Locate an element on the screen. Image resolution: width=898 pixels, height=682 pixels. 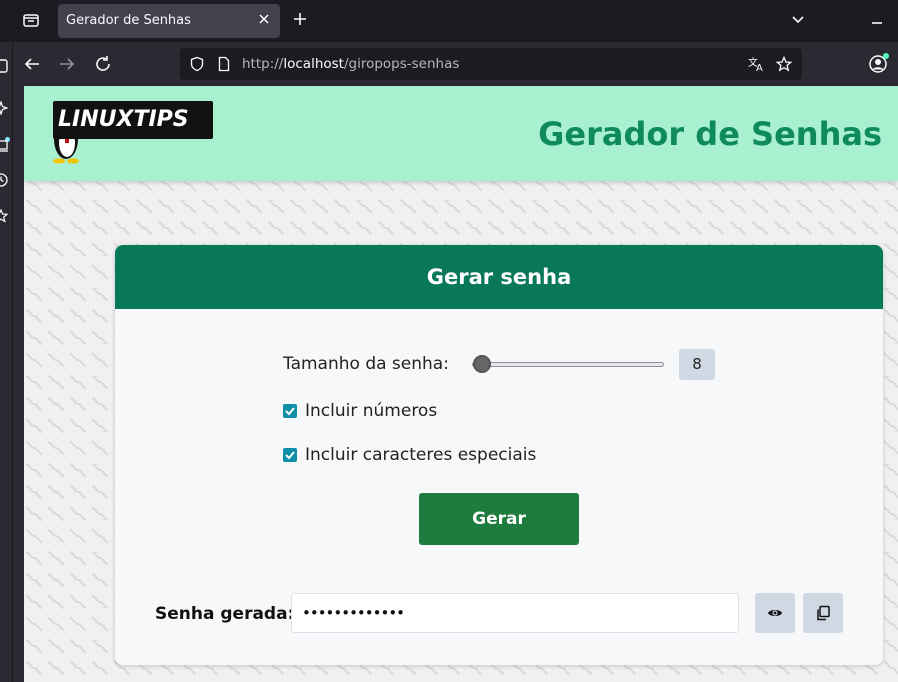
url-prefix: http:// is located at coordinates (263, 64).